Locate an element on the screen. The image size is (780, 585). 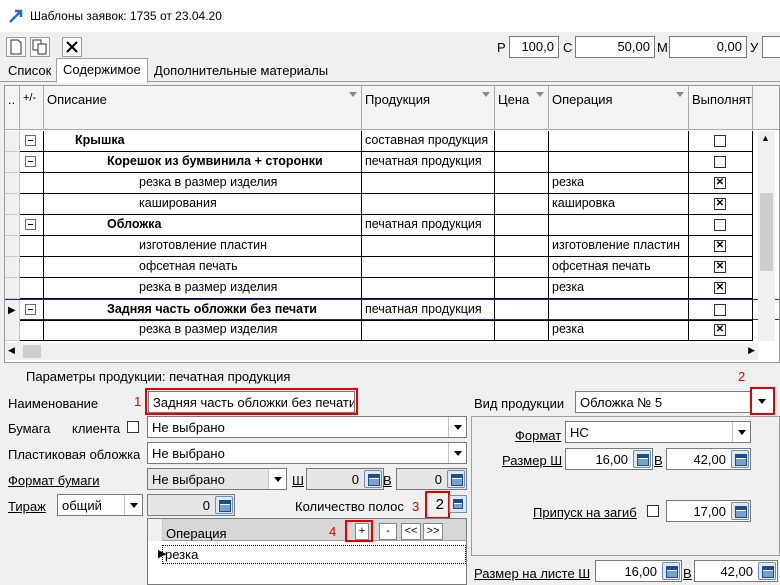
horizontal-scrollbar: ◀ ▶ is located at coordinates (381, 351).